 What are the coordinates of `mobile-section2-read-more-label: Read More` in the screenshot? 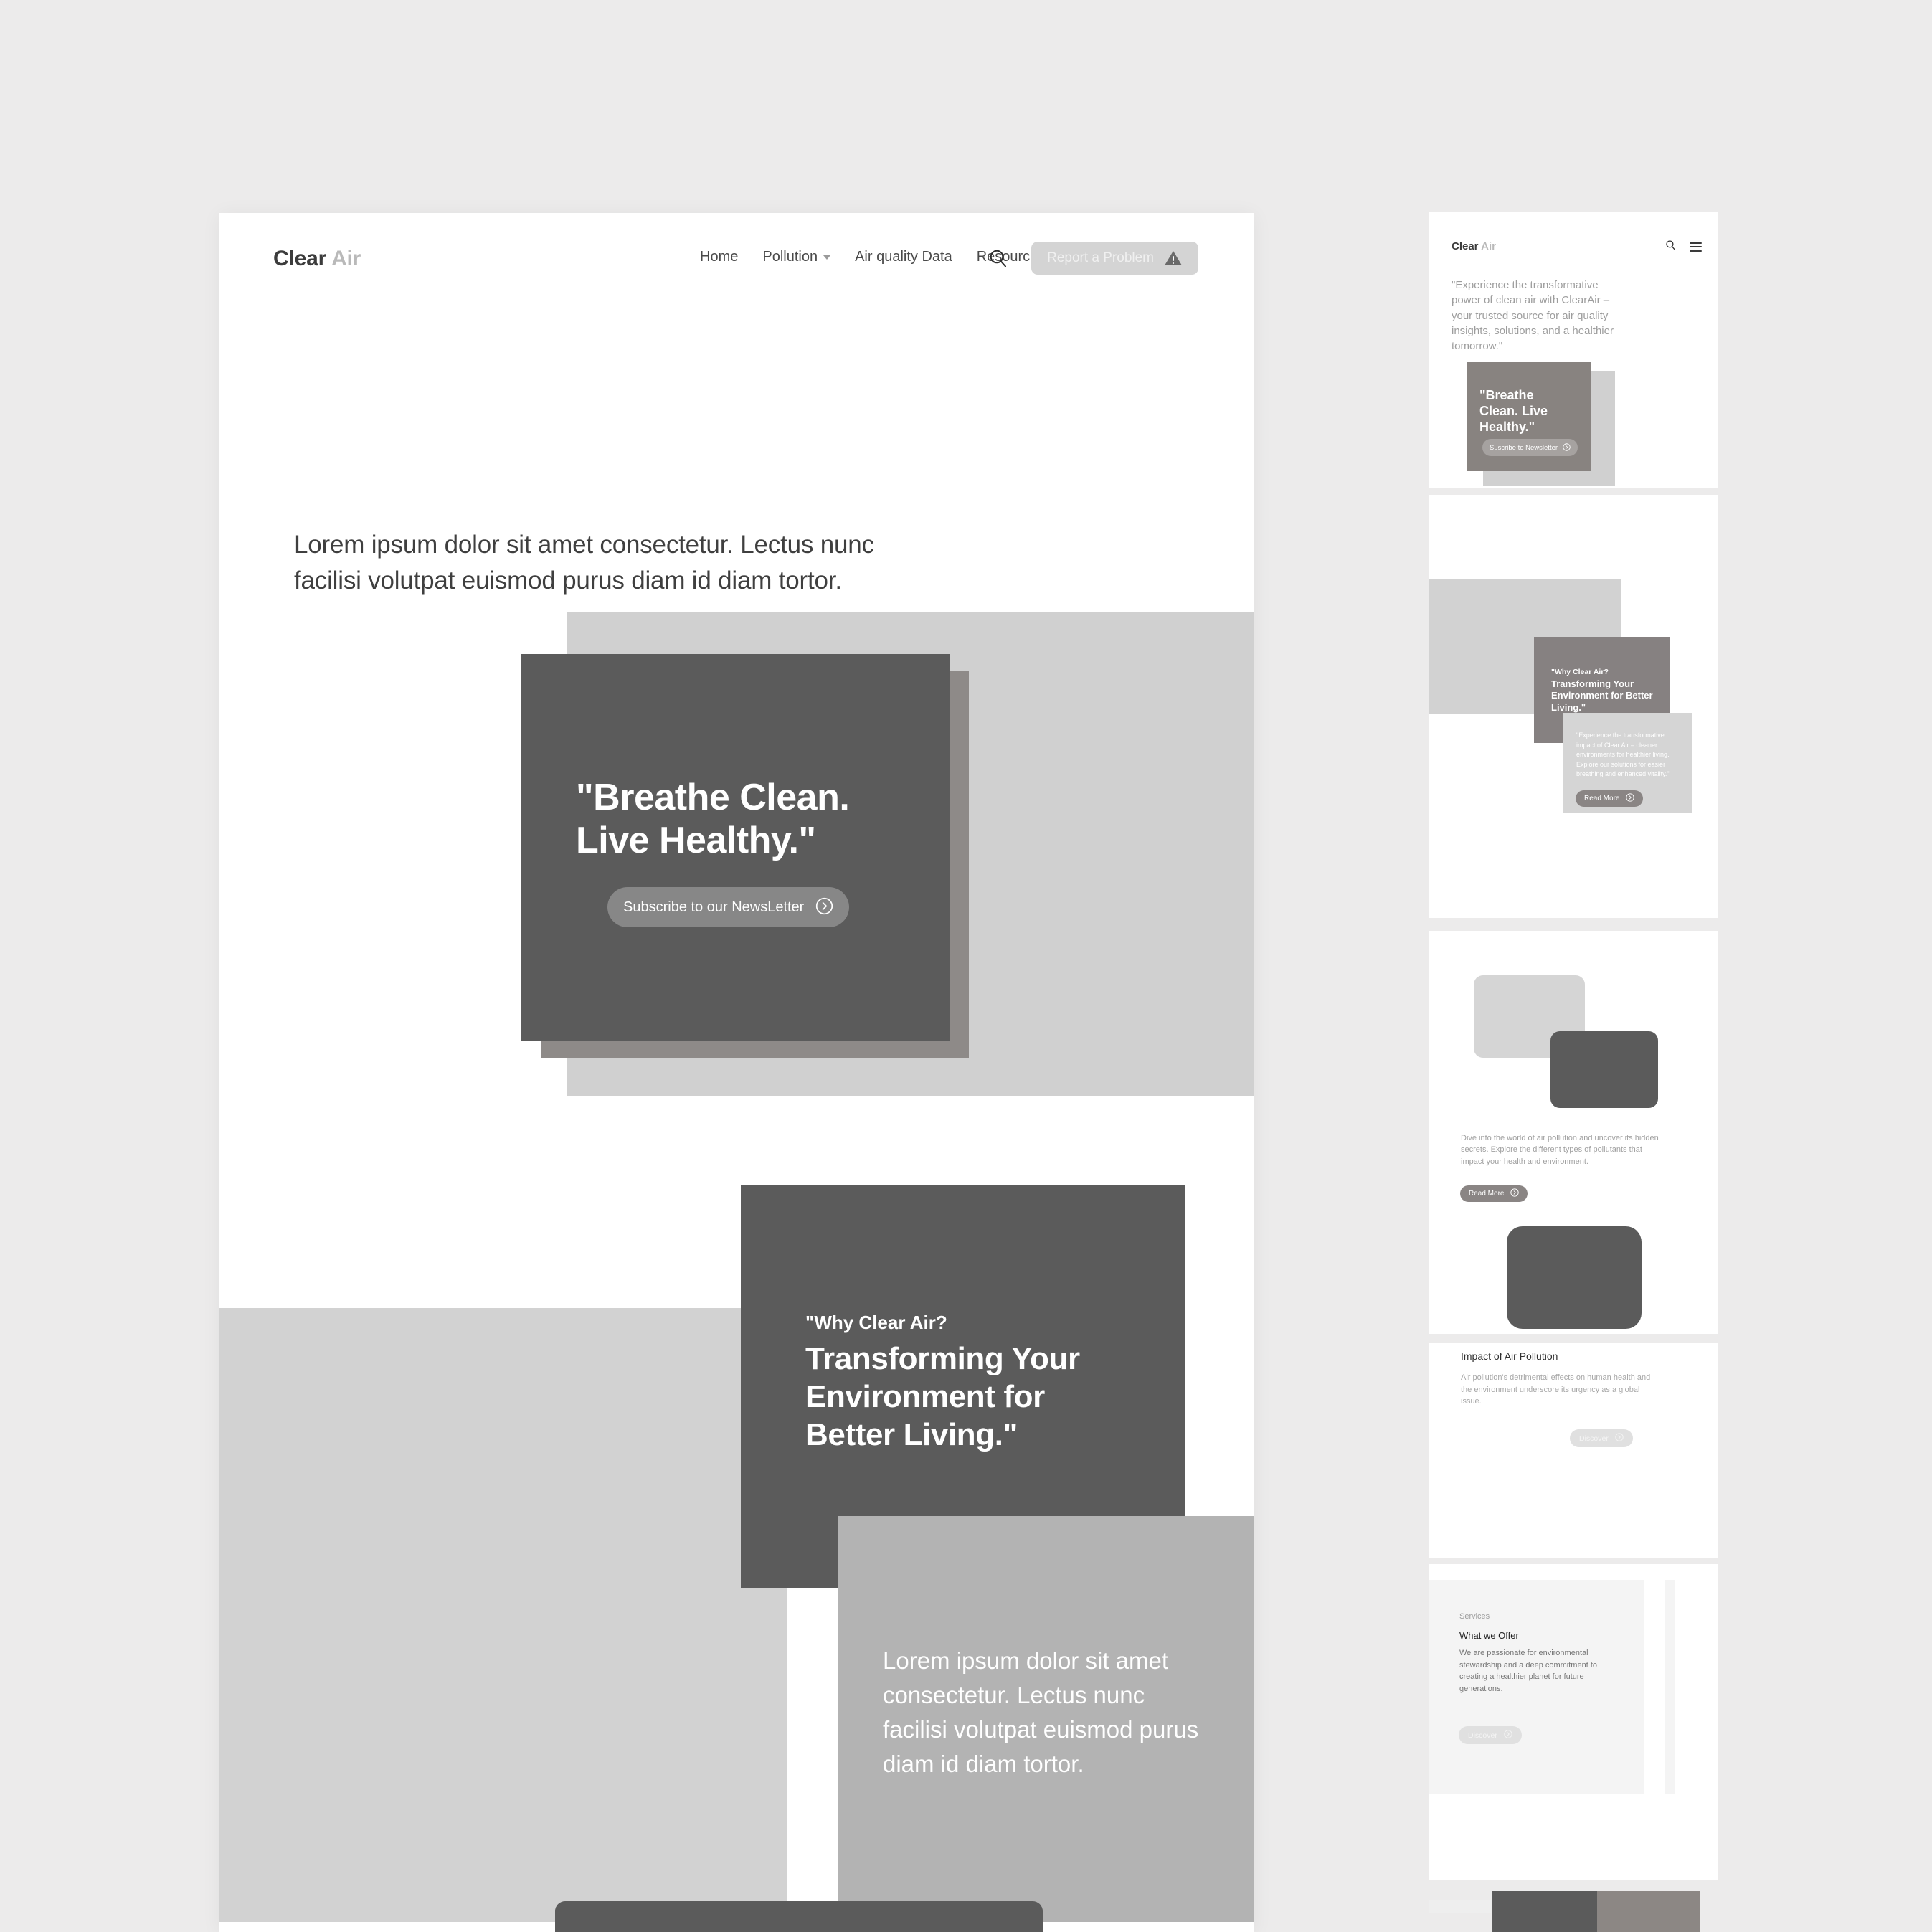 It's located at (1602, 798).